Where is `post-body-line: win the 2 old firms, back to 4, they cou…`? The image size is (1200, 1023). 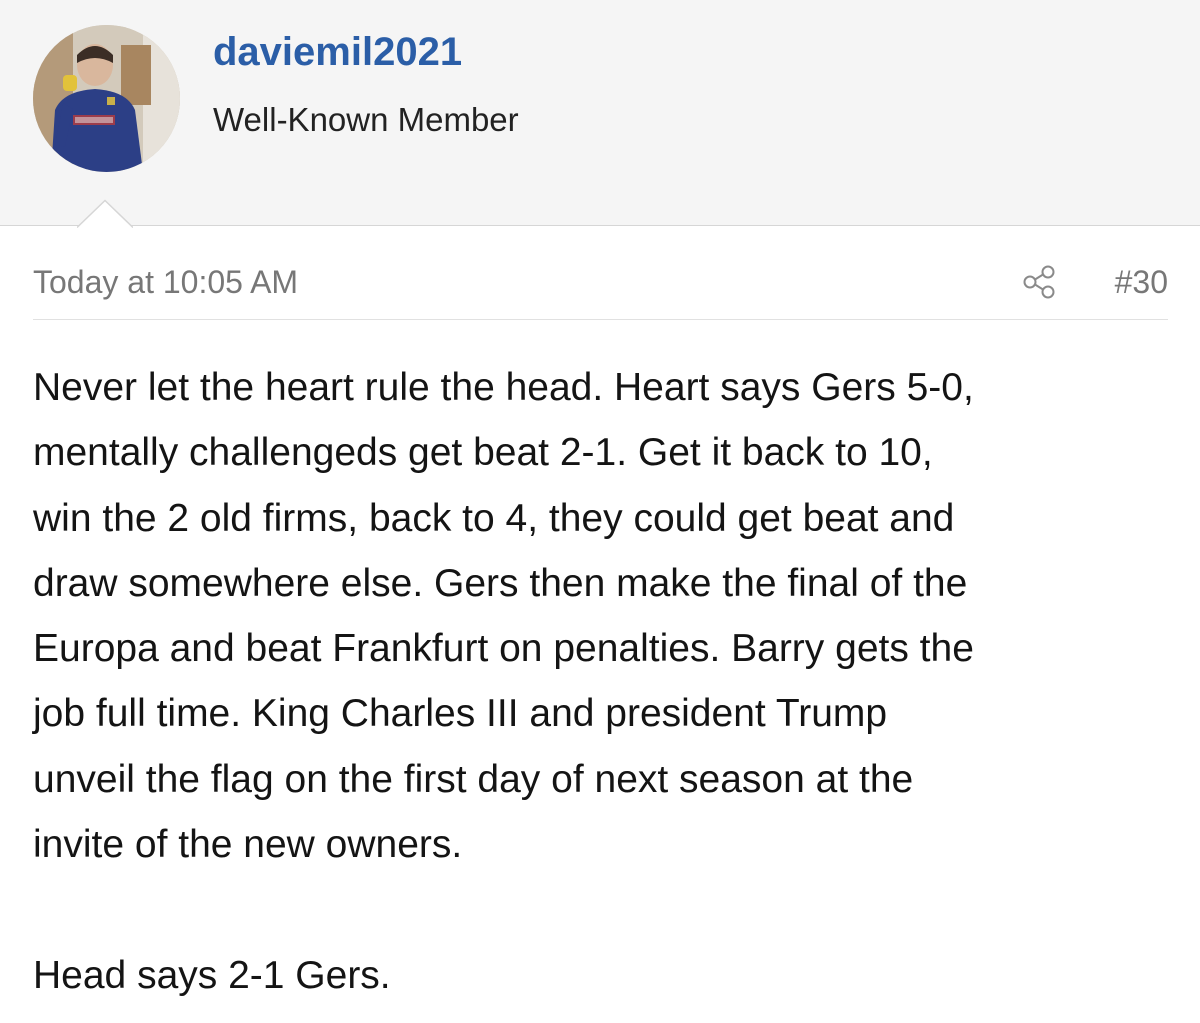
post-body-line: win the 2 old firms, back to 4, they cou… is located at coordinates (494, 518).